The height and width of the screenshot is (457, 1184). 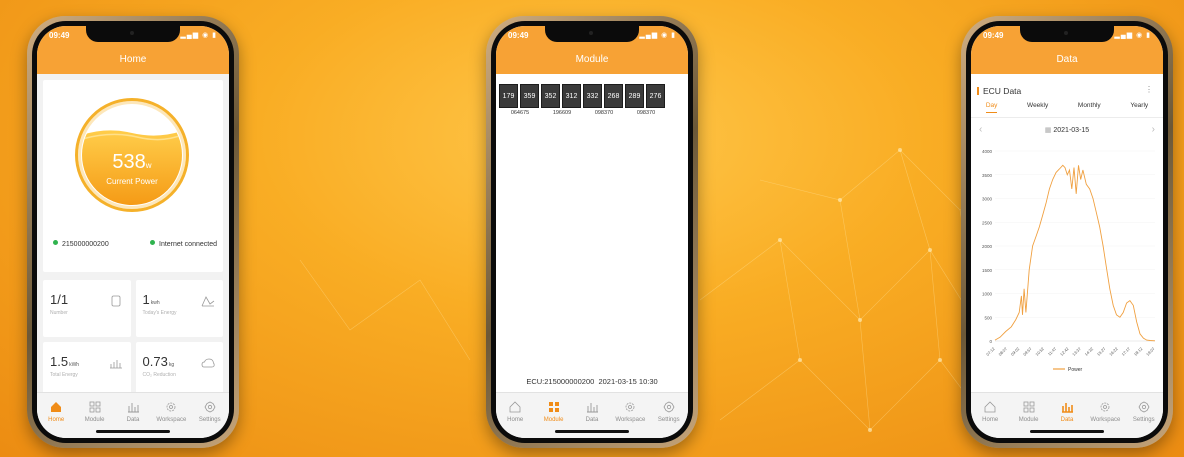 What do you see at coordinates (987, 270) in the screenshot?
I see `y-tick-label: 1500` at bounding box center [987, 270].